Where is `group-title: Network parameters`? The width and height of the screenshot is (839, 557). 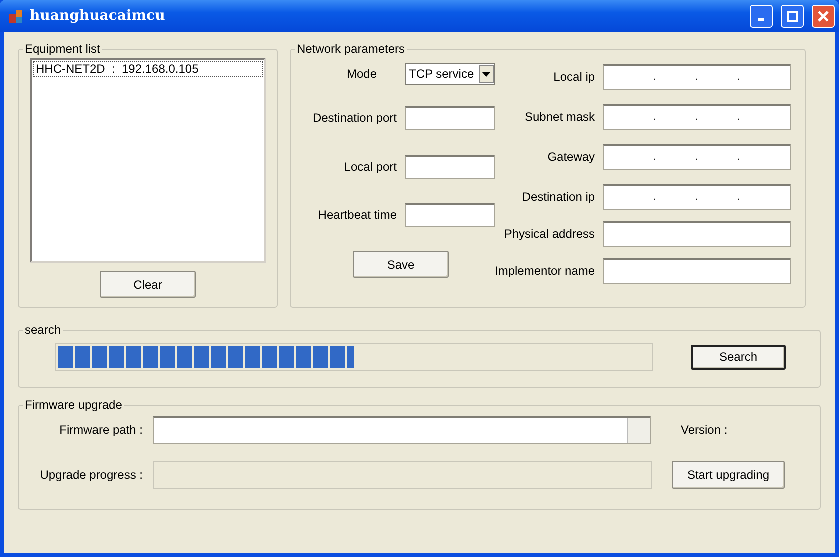 group-title: Network parameters is located at coordinates (351, 49).